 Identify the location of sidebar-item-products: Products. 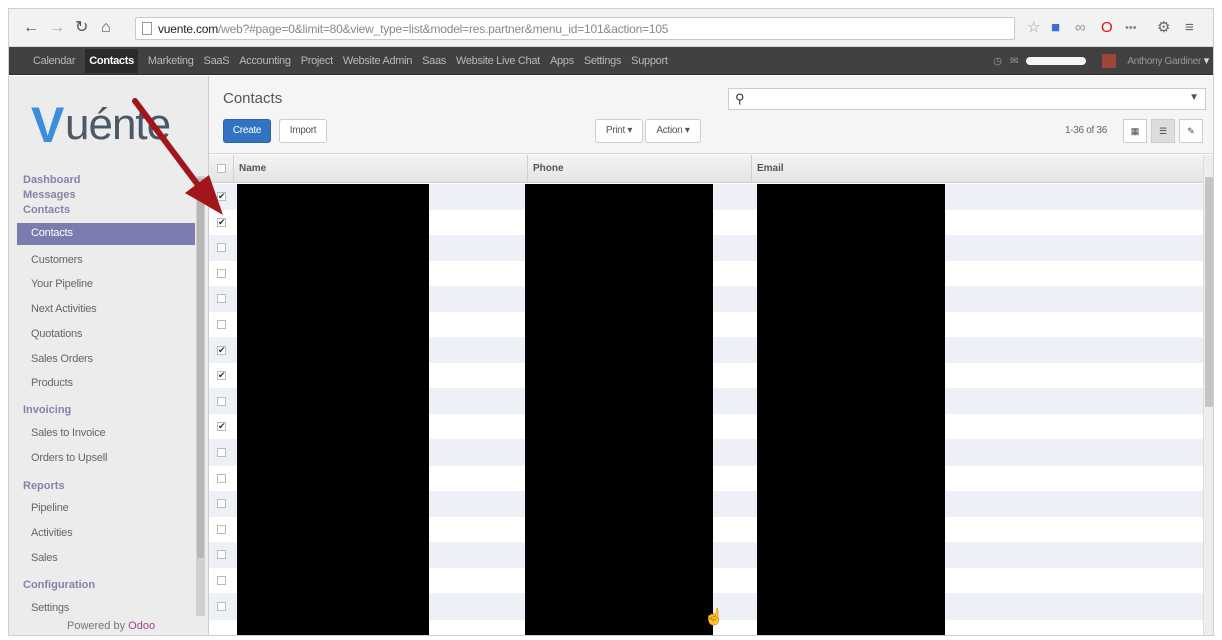
(52, 383).